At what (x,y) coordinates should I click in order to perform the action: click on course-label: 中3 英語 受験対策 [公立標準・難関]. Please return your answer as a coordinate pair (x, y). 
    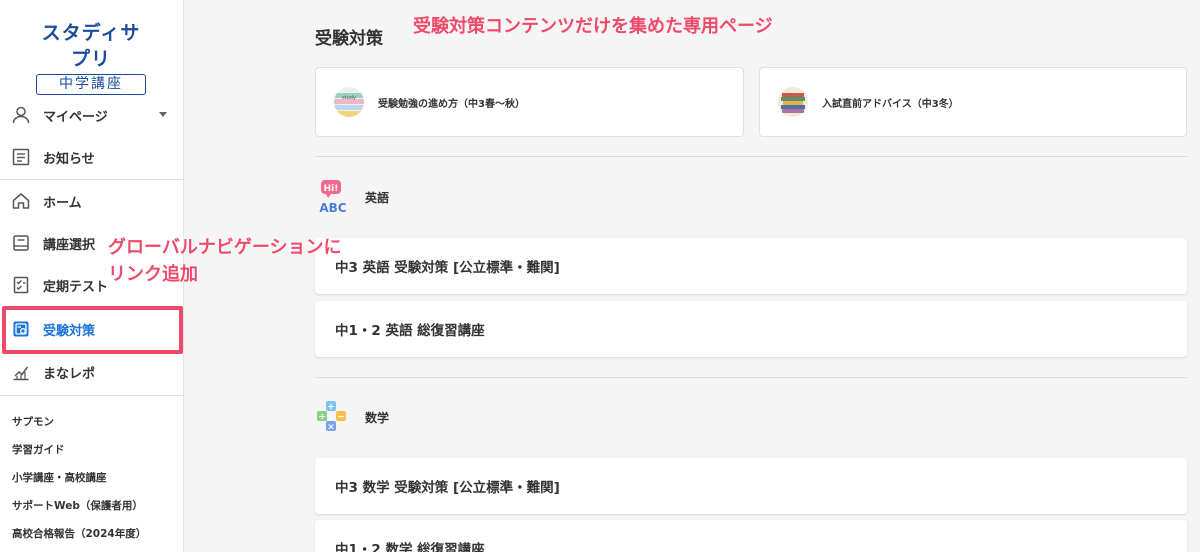
    Looking at the image, I should click on (447, 268).